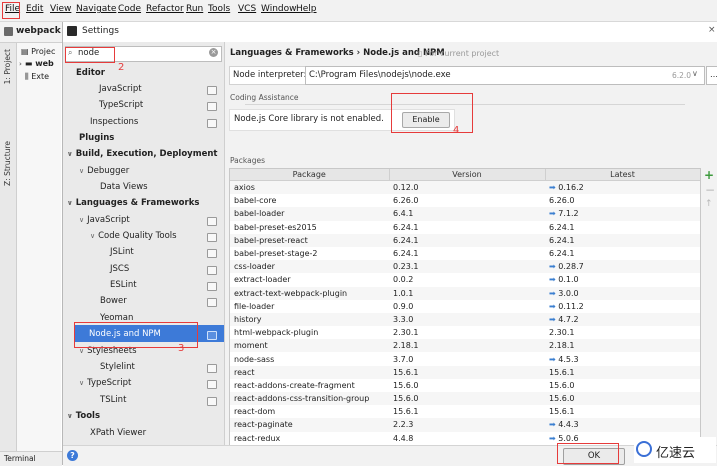  Describe the element at coordinates (83, 416) in the screenshot. I see `tree-tools: ∨ Tools` at that location.